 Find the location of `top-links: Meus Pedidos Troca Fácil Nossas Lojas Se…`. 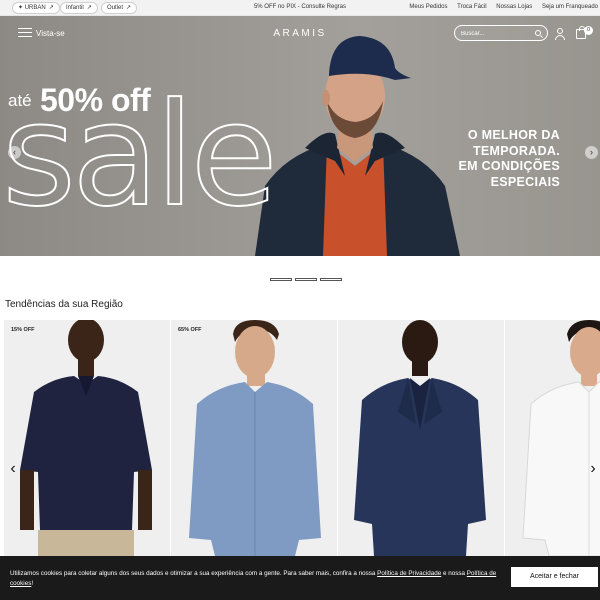

top-links: Meus Pedidos Troca Fácil Nossas Lojas Se… is located at coordinates (499, 7).